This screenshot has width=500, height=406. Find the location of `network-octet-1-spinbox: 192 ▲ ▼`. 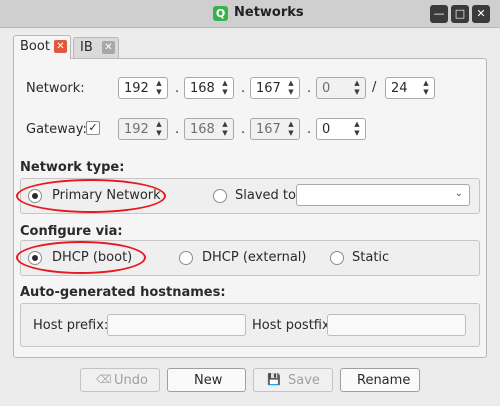

network-octet-1-spinbox: 192 ▲ ▼ is located at coordinates (143, 88).